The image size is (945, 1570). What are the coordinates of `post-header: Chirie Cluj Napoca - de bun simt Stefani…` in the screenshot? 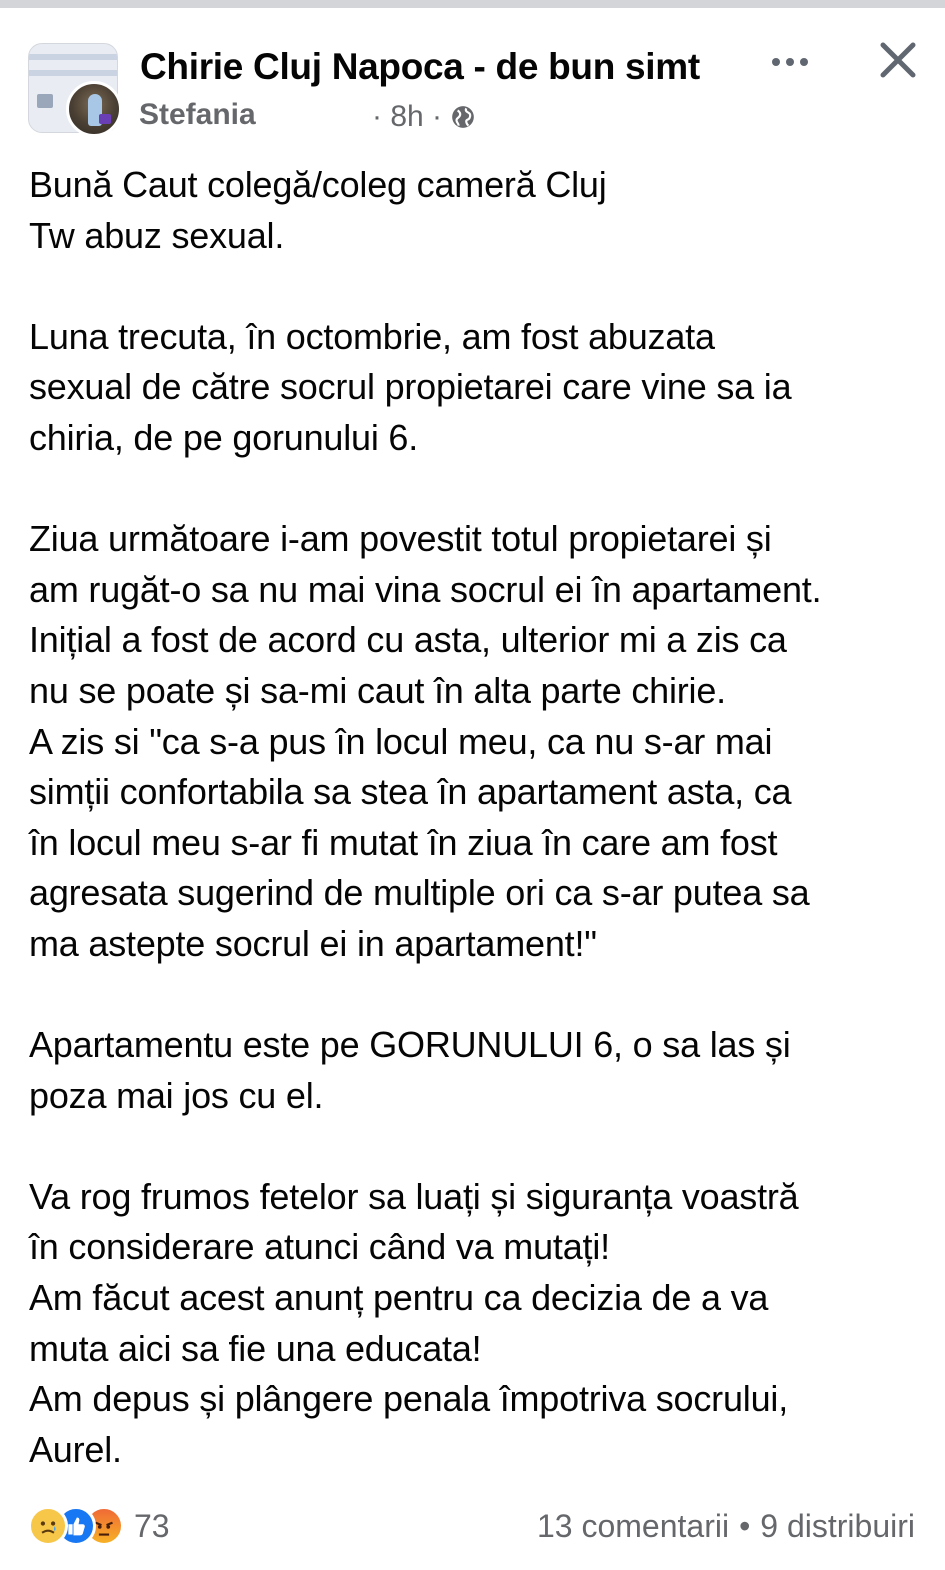 It's located at (472, 75).